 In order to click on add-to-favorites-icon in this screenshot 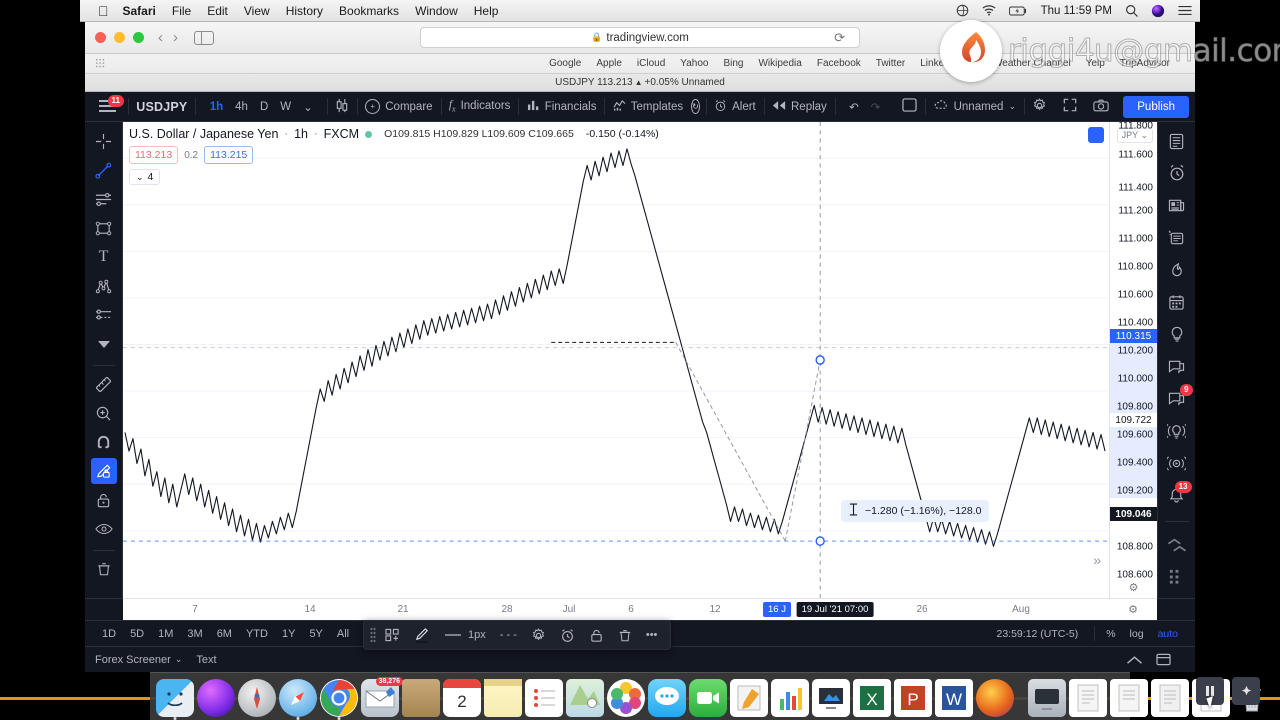, I will do `click(392, 635)`.